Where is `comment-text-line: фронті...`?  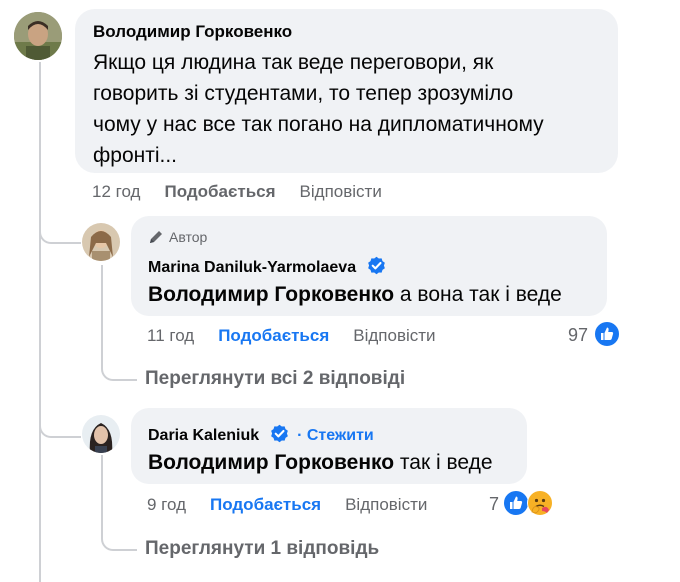 comment-text-line: фронті... is located at coordinates (135, 155).